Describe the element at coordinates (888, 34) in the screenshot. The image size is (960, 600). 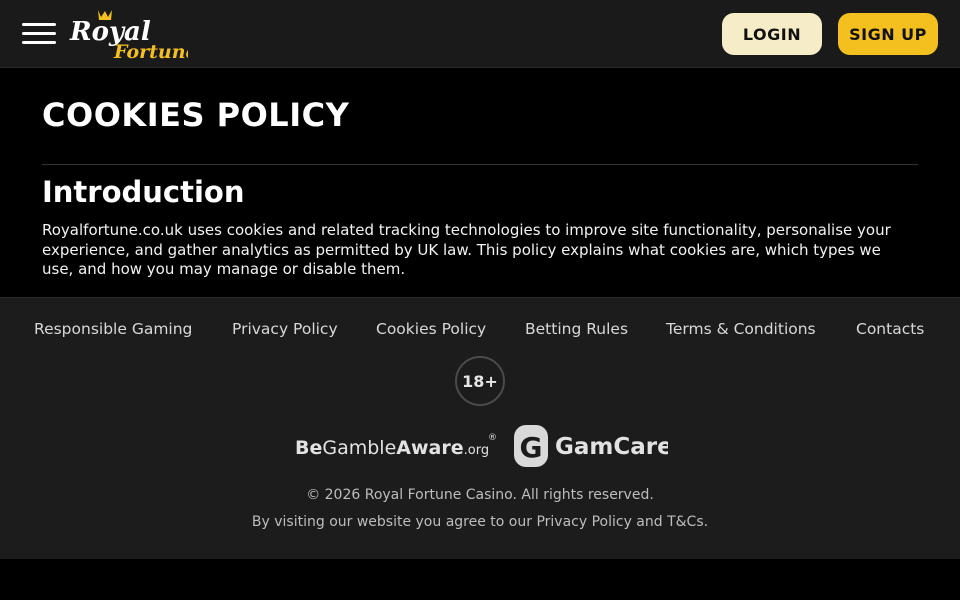
I see `signup-button: SIGN UP` at that location.